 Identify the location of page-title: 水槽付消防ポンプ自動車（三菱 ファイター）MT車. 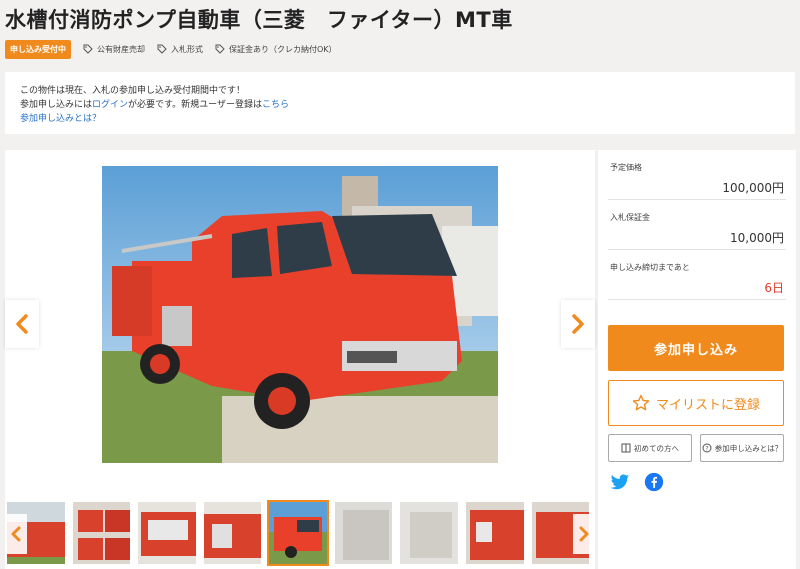
(259, 20).